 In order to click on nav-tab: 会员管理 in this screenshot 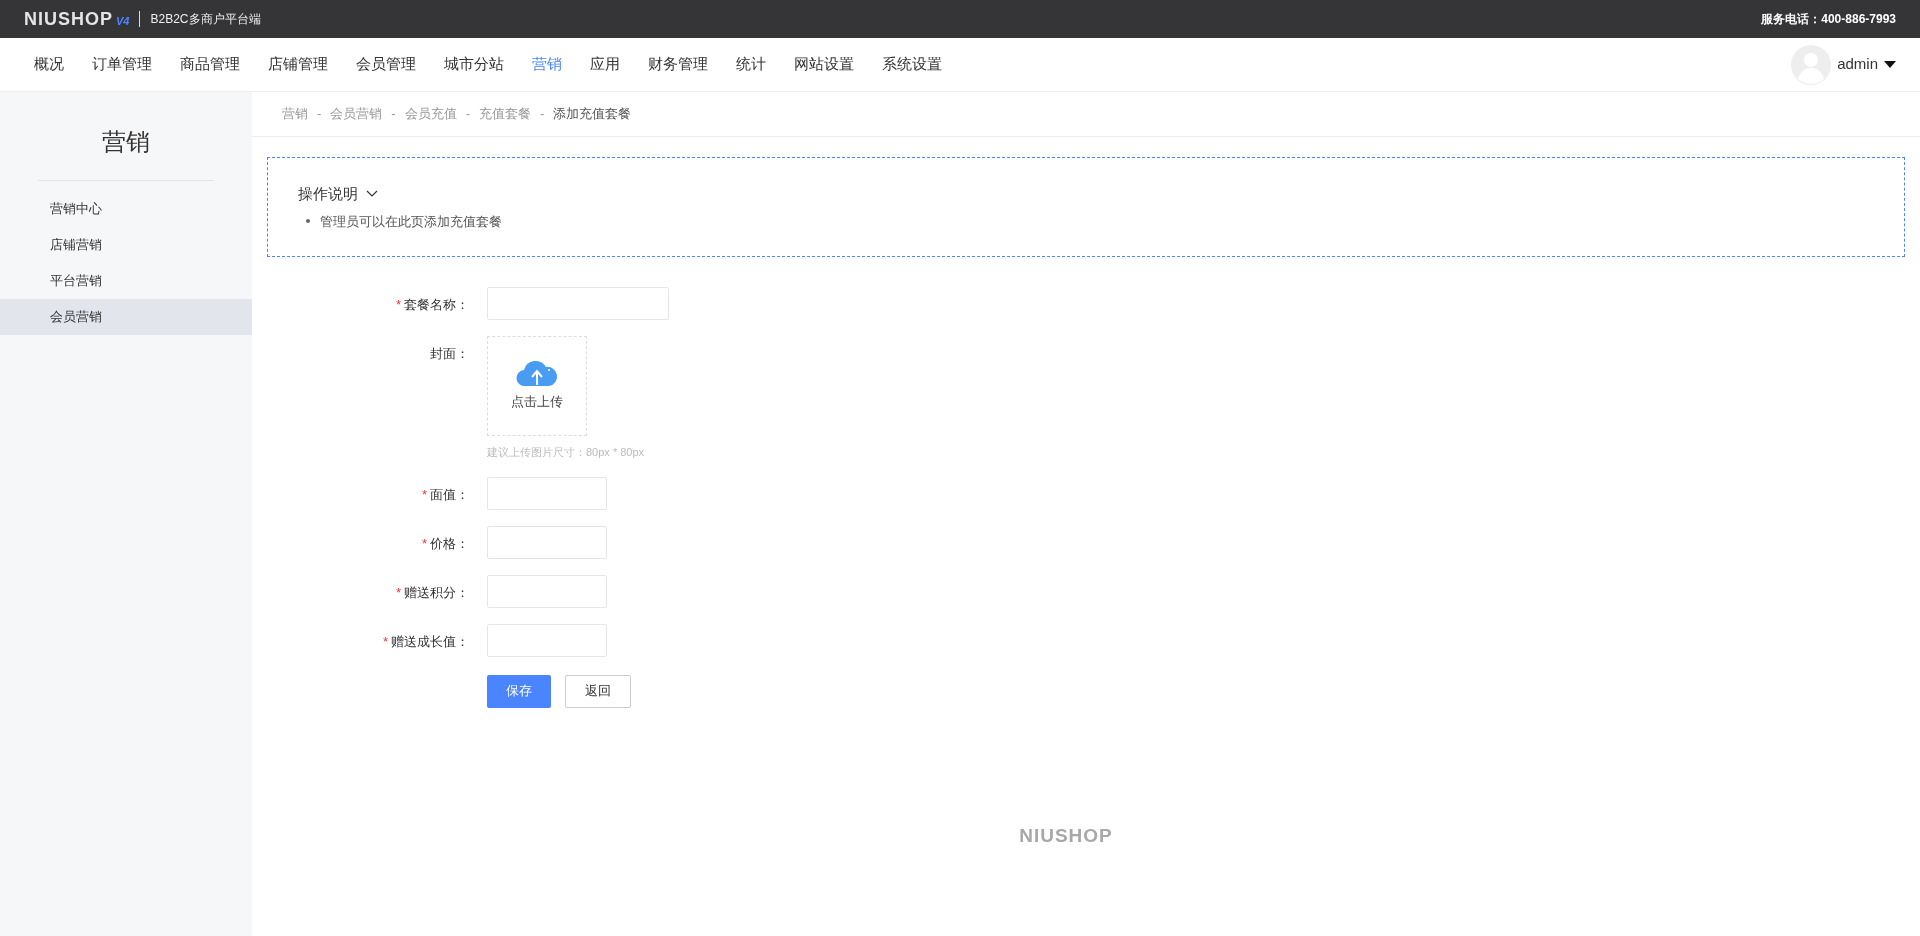, I will do `click(386, 64)`.